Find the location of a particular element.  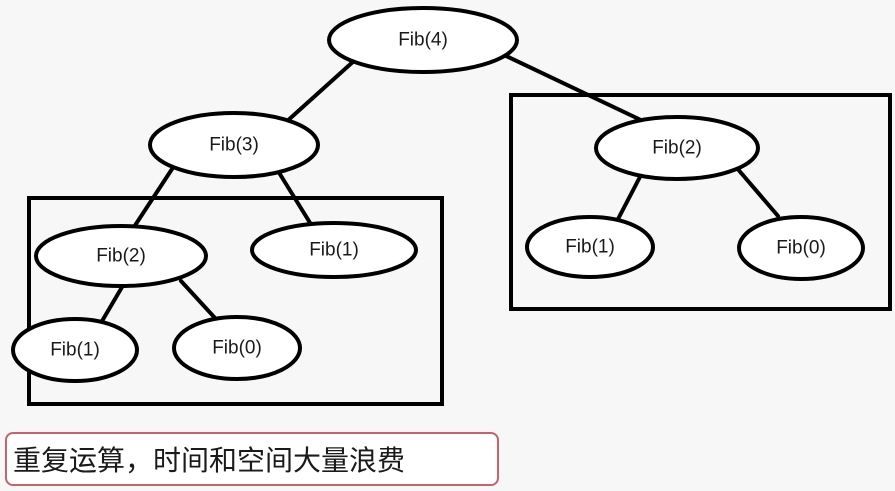

node-fib2-left: Fib(2) is located at coordinates (121, 256).